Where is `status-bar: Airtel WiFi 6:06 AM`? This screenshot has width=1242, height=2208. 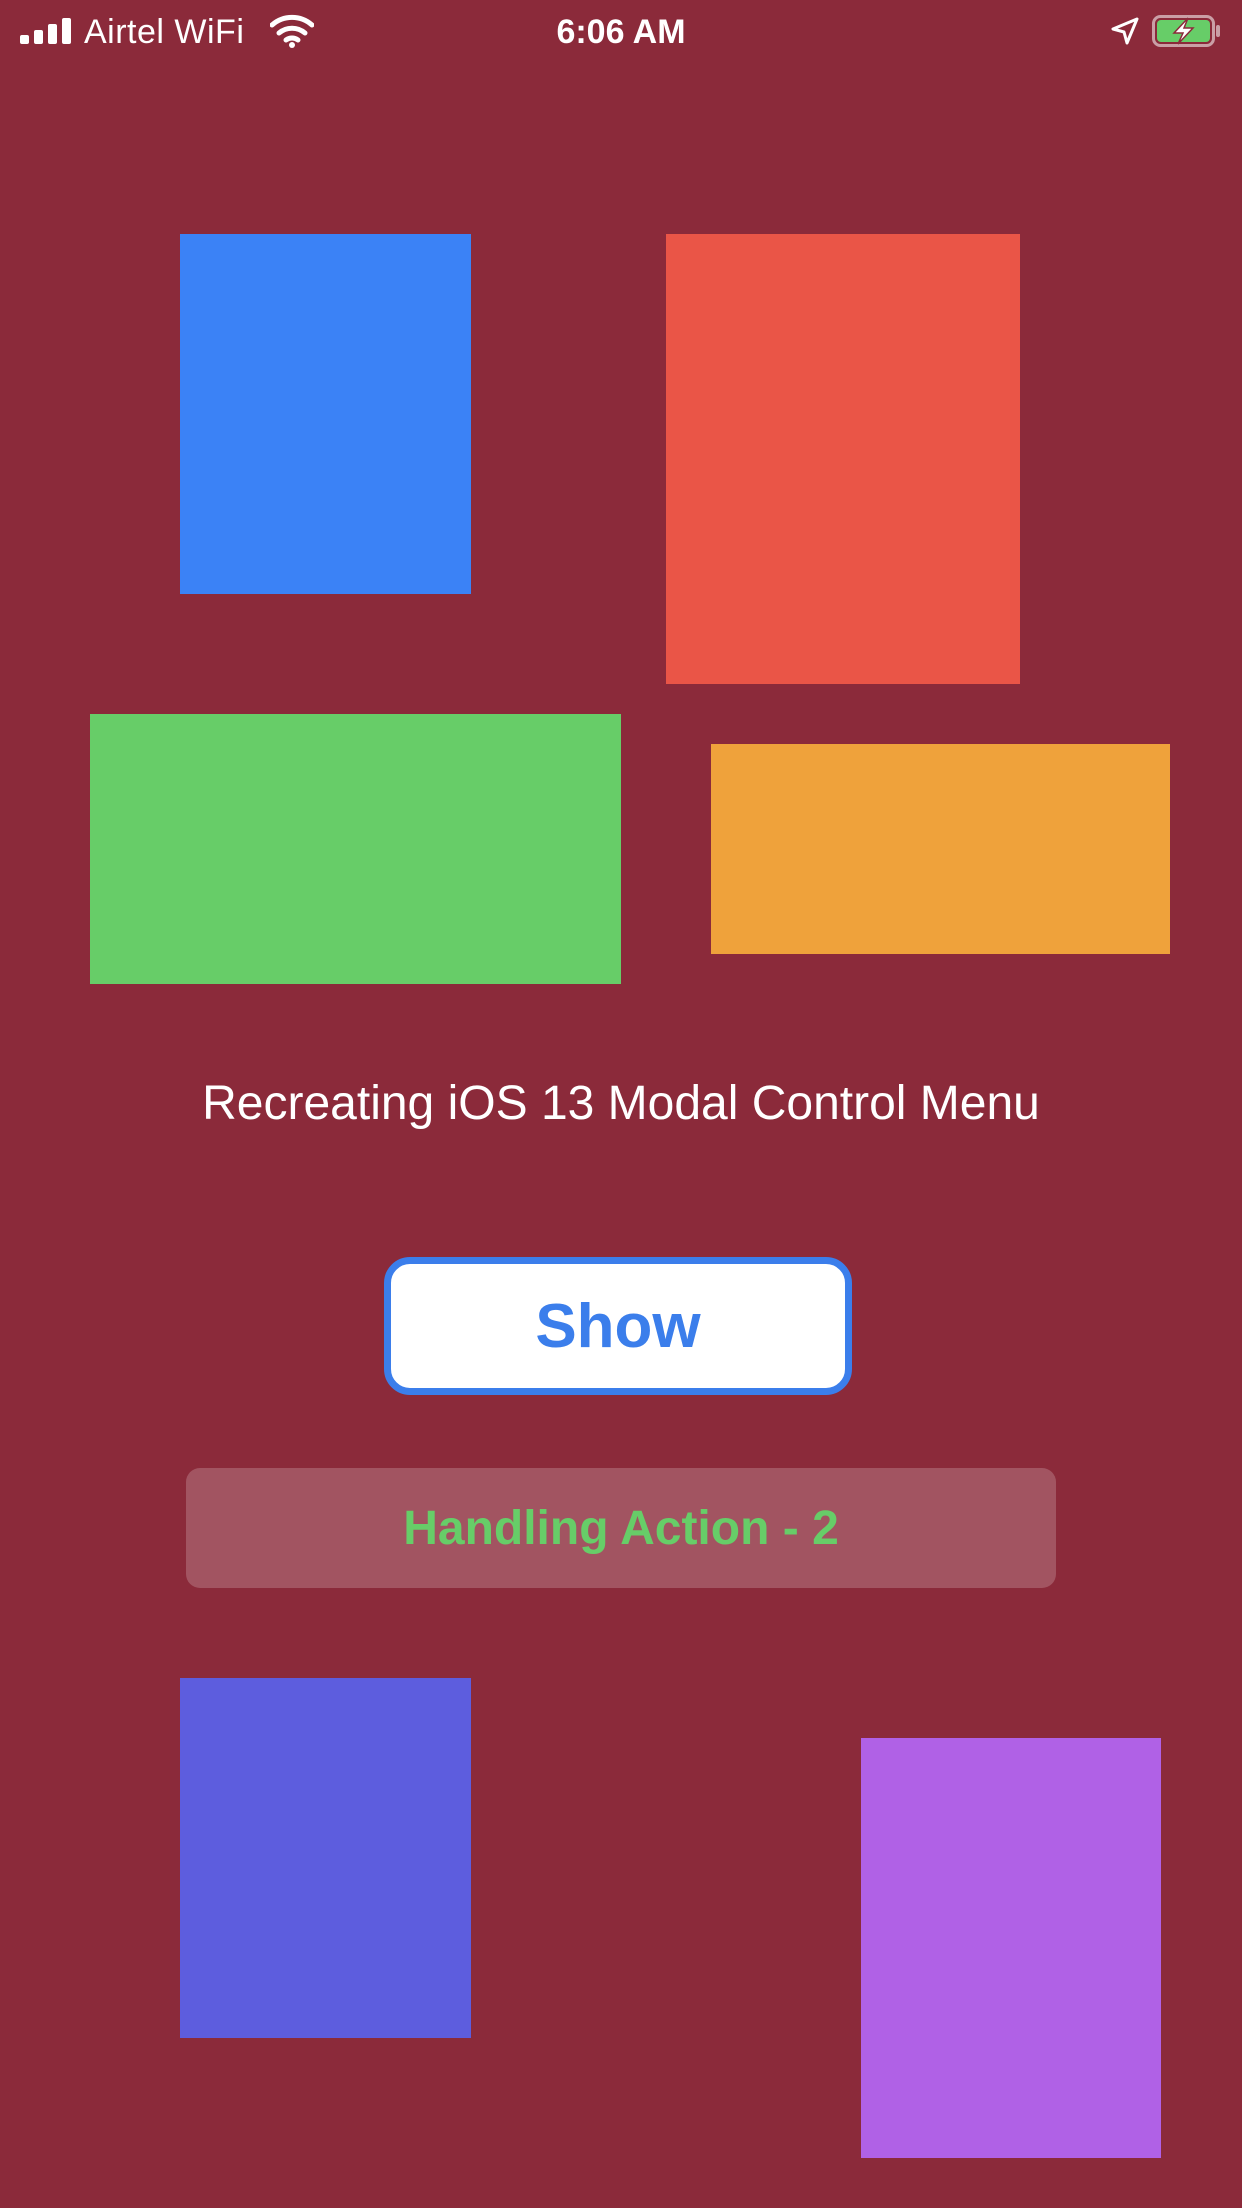 status-bar: Airtel WiFi 6:06 AM is located at coordinates (621, 32).